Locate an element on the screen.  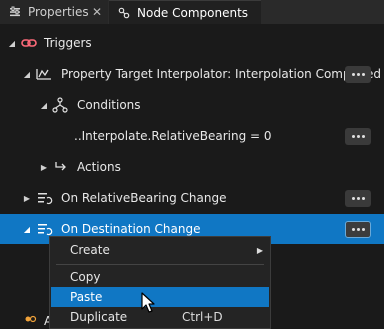
conditions-icon is located at coordinates (60, 105).